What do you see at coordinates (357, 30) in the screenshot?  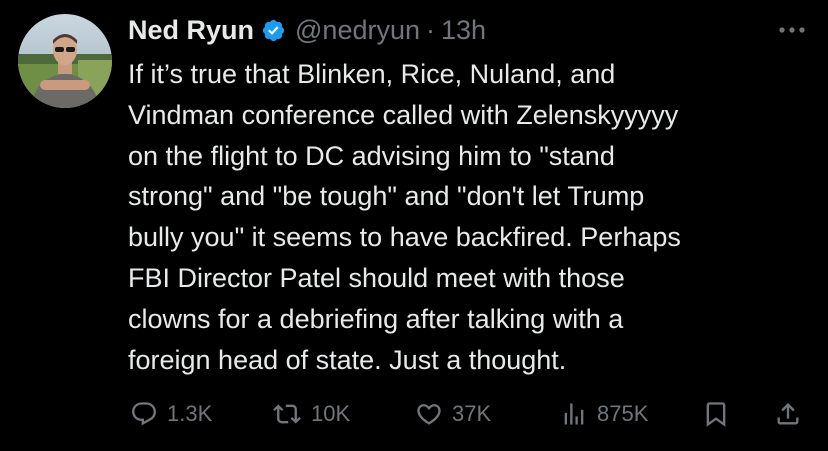 I see `user-handle: @nedryun` at bounding box center [357, 30].